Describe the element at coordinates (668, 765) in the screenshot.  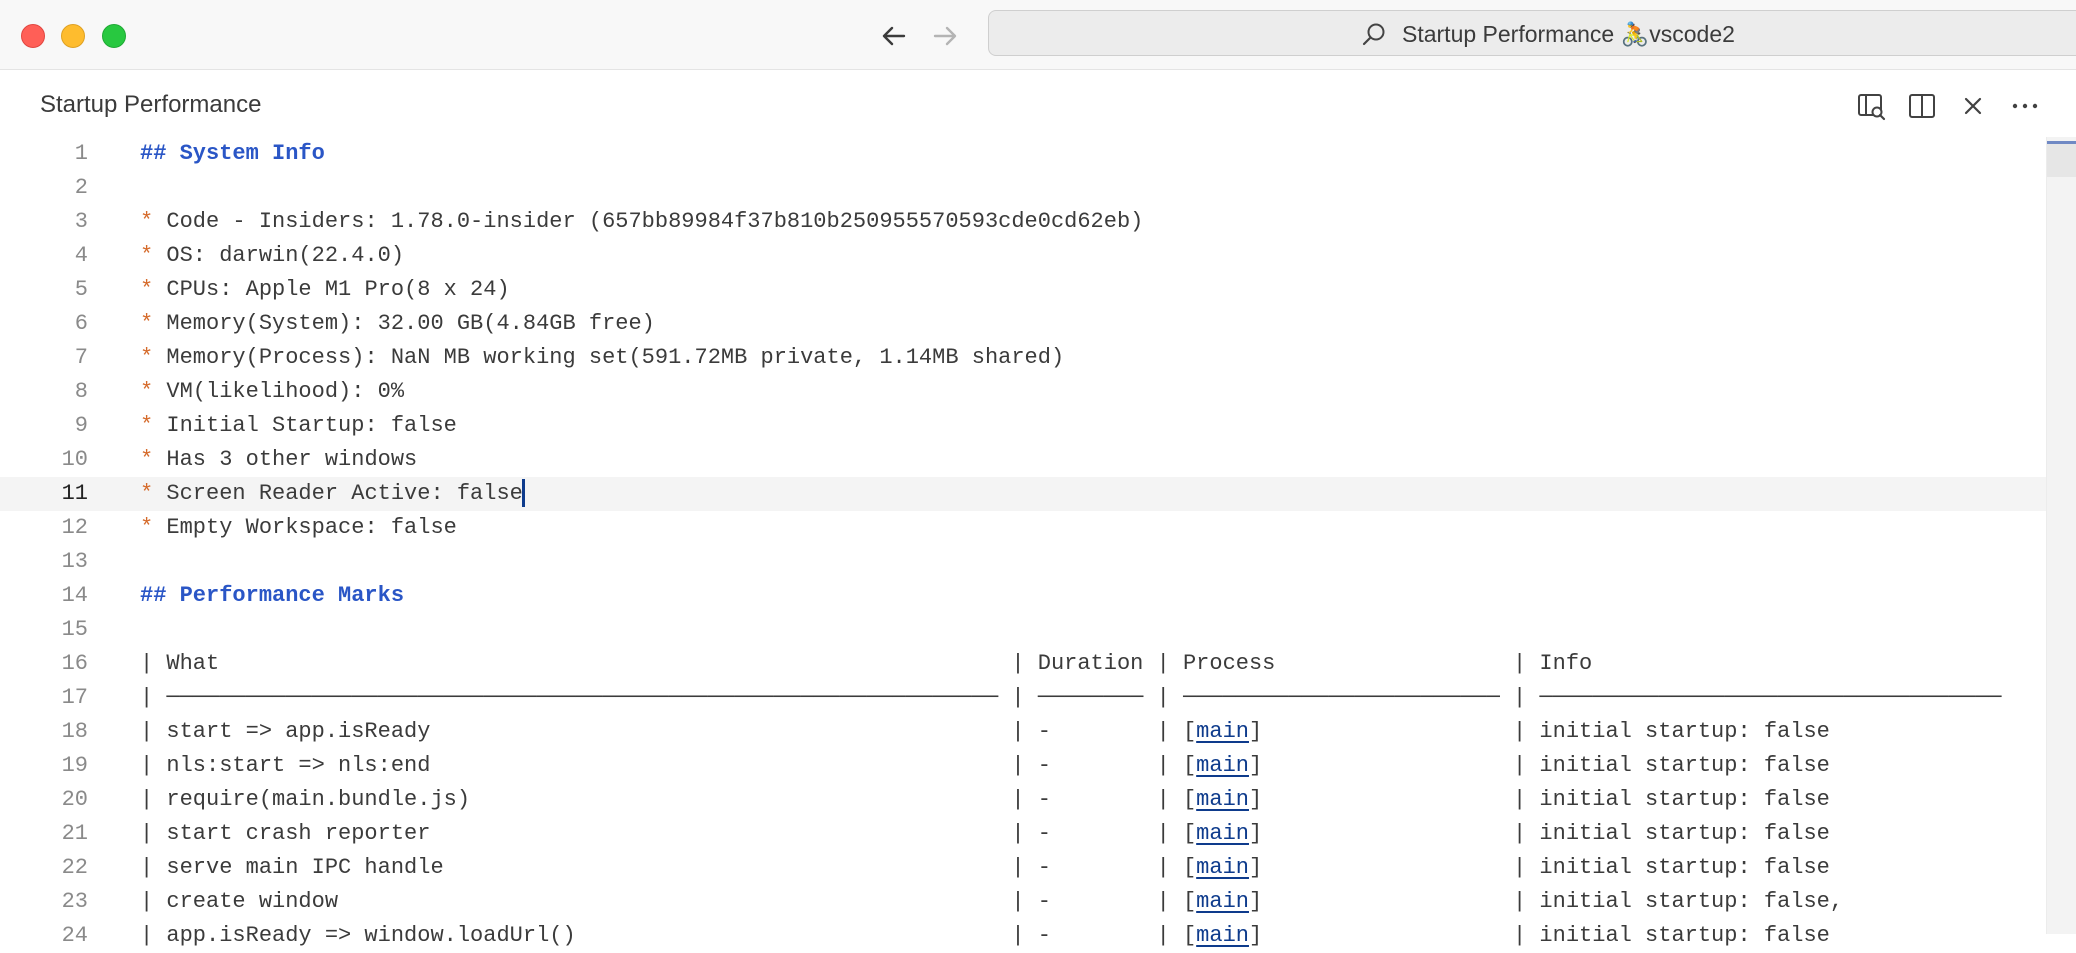
I see `code-text: | nls:start => nls:end | - | [` at that location.